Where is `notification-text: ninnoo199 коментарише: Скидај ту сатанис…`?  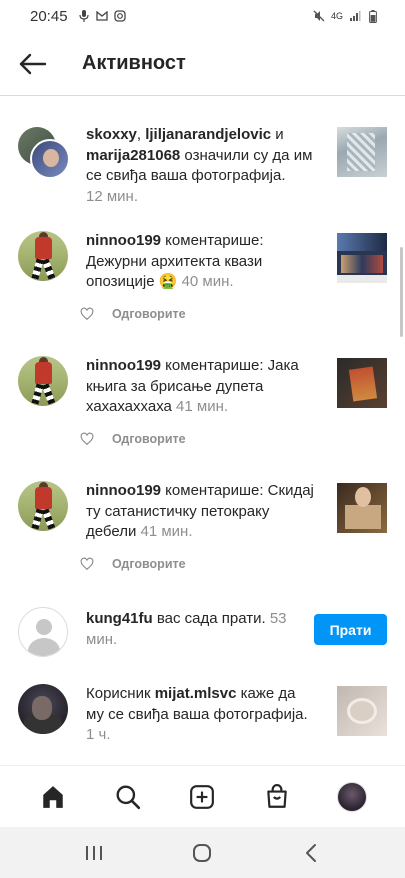
notification-text: ninnoo199 коментарише: Скидај ту сатанис… is located at coordinates (200, 511).